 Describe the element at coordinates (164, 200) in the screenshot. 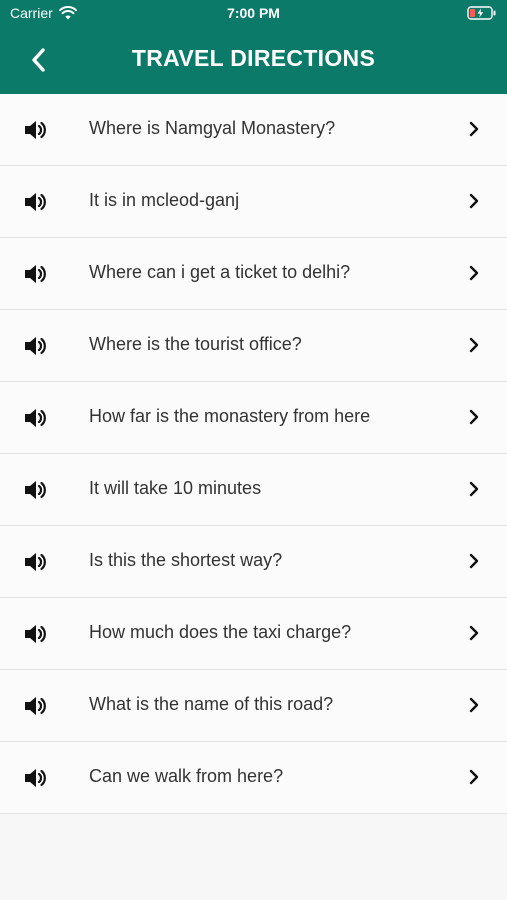

I see `phrase-text: It is in mcleod-ganj` at that location.